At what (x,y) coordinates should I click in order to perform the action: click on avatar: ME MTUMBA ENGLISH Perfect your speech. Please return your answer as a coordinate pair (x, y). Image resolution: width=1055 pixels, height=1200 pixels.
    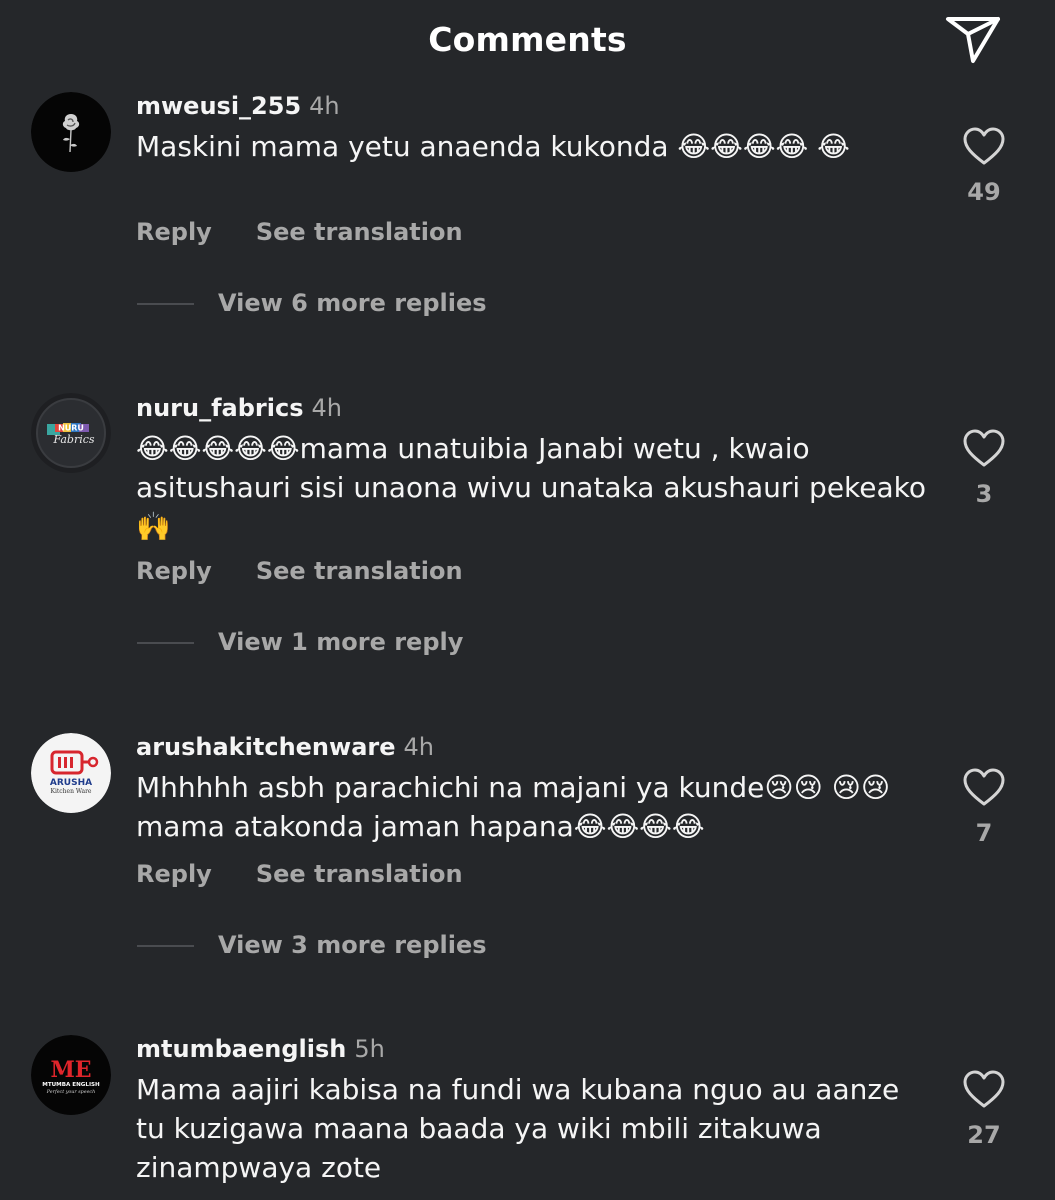
    Looking at the image, I should click on (71, 1075).